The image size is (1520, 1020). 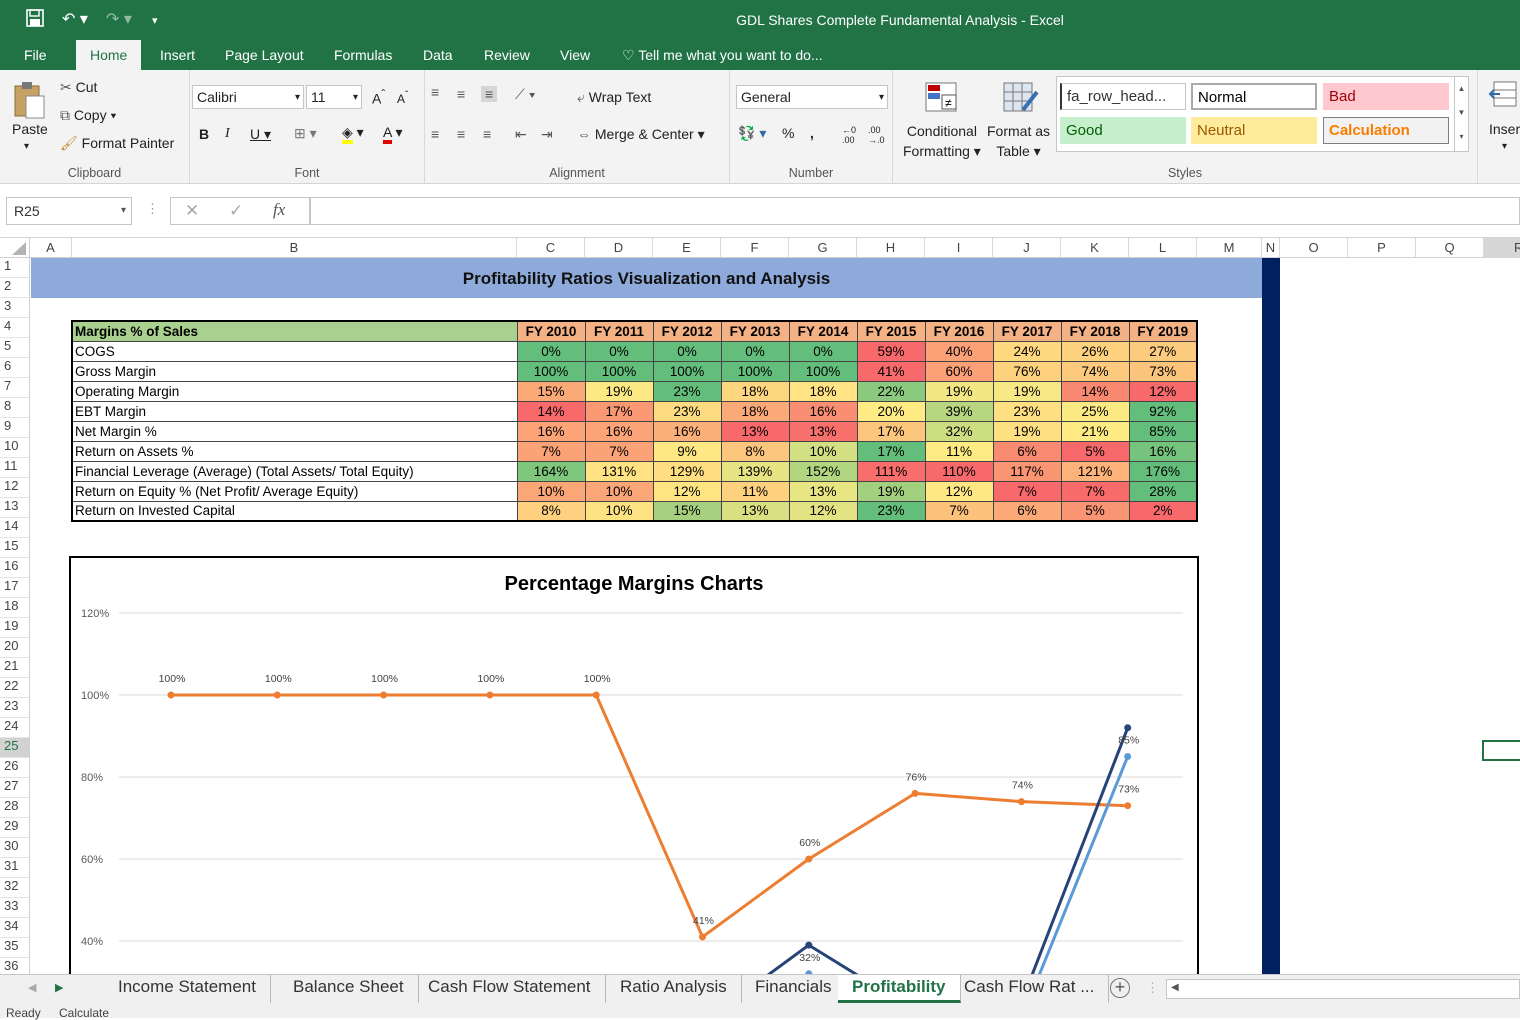 What do you see at coordinates (14, 308) in the screenshot?
I see `row-header: 3` at bounding box center [14, 308].